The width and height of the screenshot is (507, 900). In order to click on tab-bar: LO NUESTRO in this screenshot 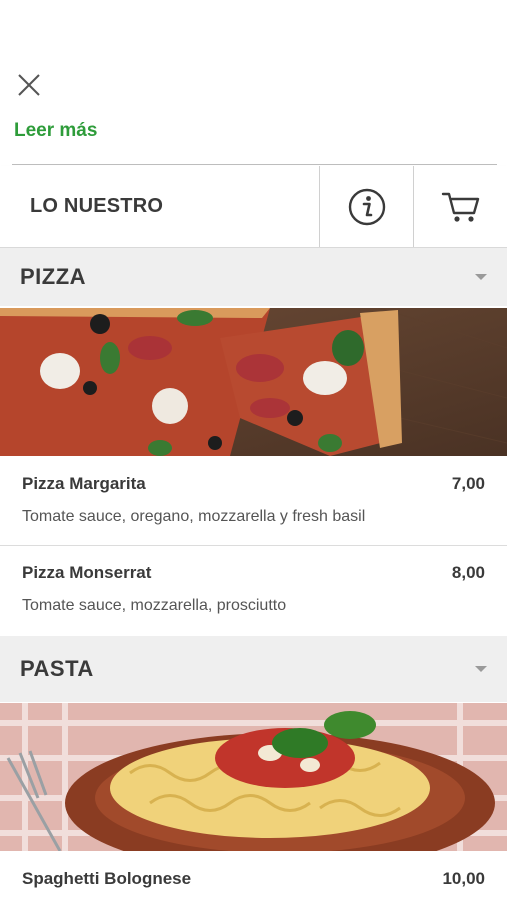, I will do `click(253, 207)`.